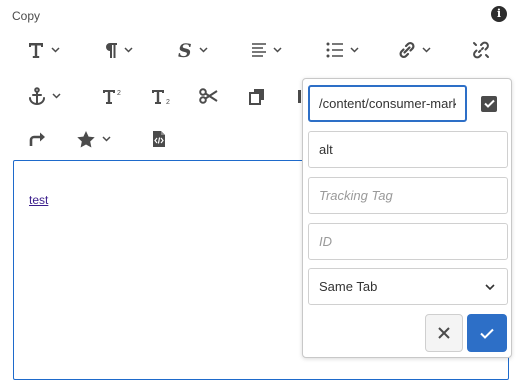 The image size is (522, 380). I want to click on unlink-icon, so click(481, 50).